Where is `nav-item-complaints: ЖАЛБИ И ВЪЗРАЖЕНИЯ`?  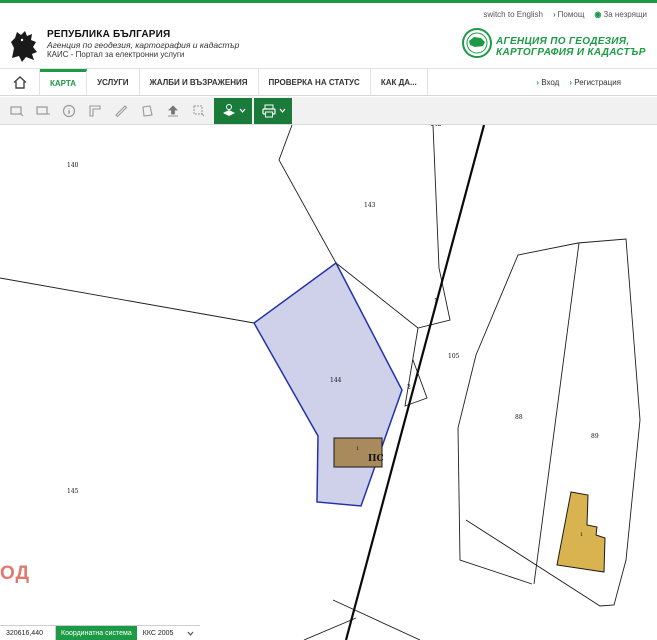
nav-item-complaints: ЖАЛБИ И ВЪЗРАЖЕНИЯ is located at coordinates (199, 82).